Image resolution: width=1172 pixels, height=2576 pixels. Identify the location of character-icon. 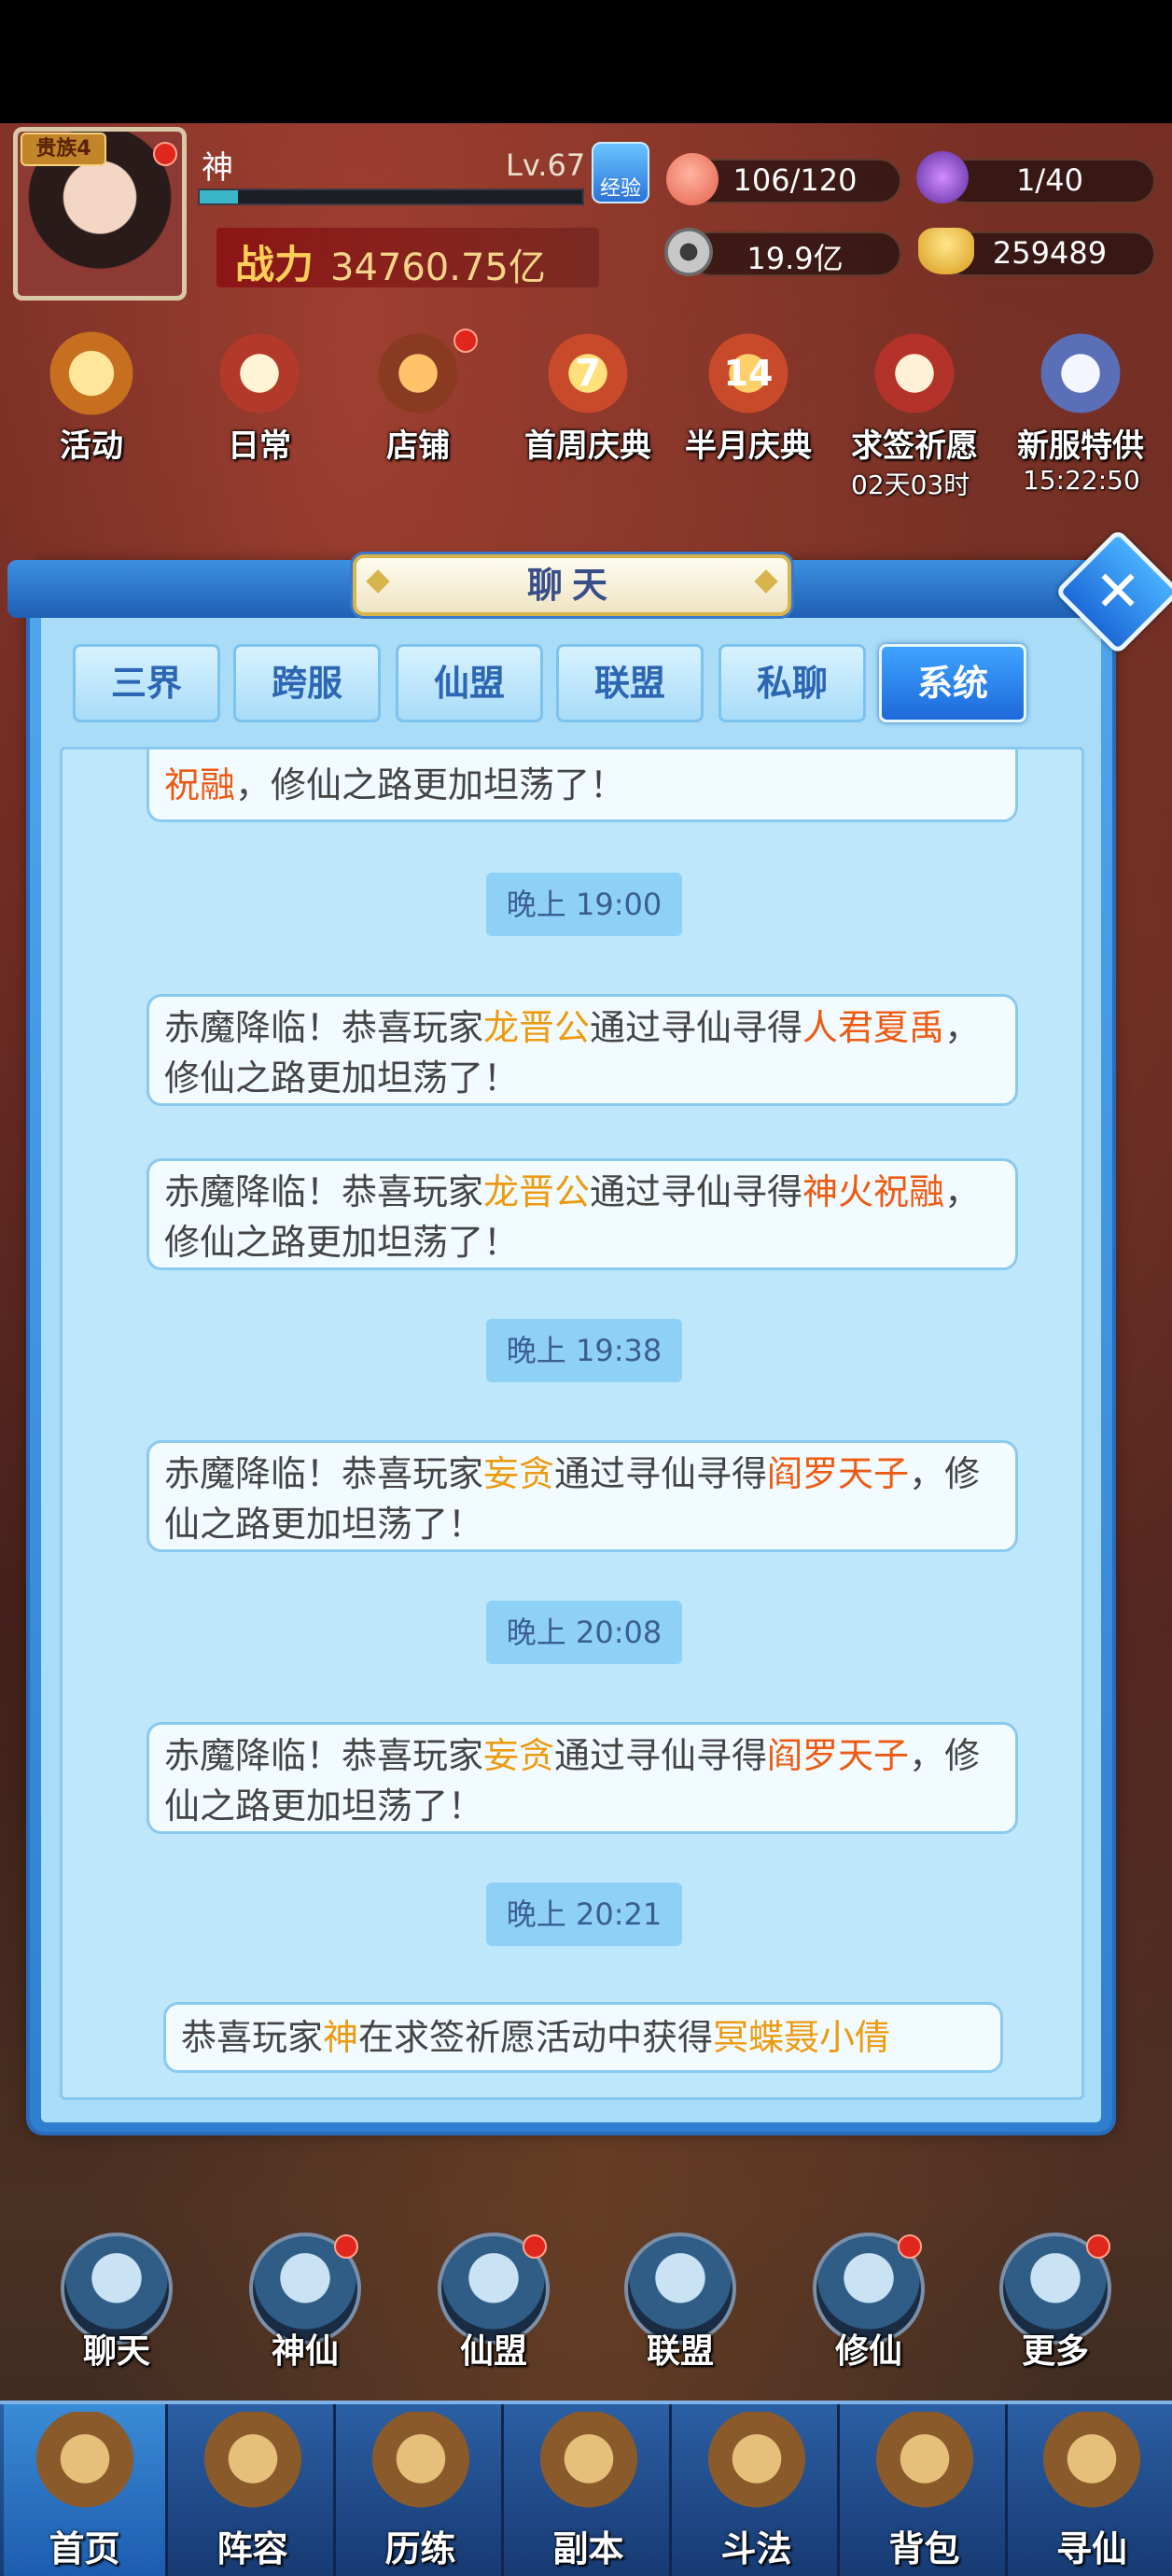
(1080, 373).